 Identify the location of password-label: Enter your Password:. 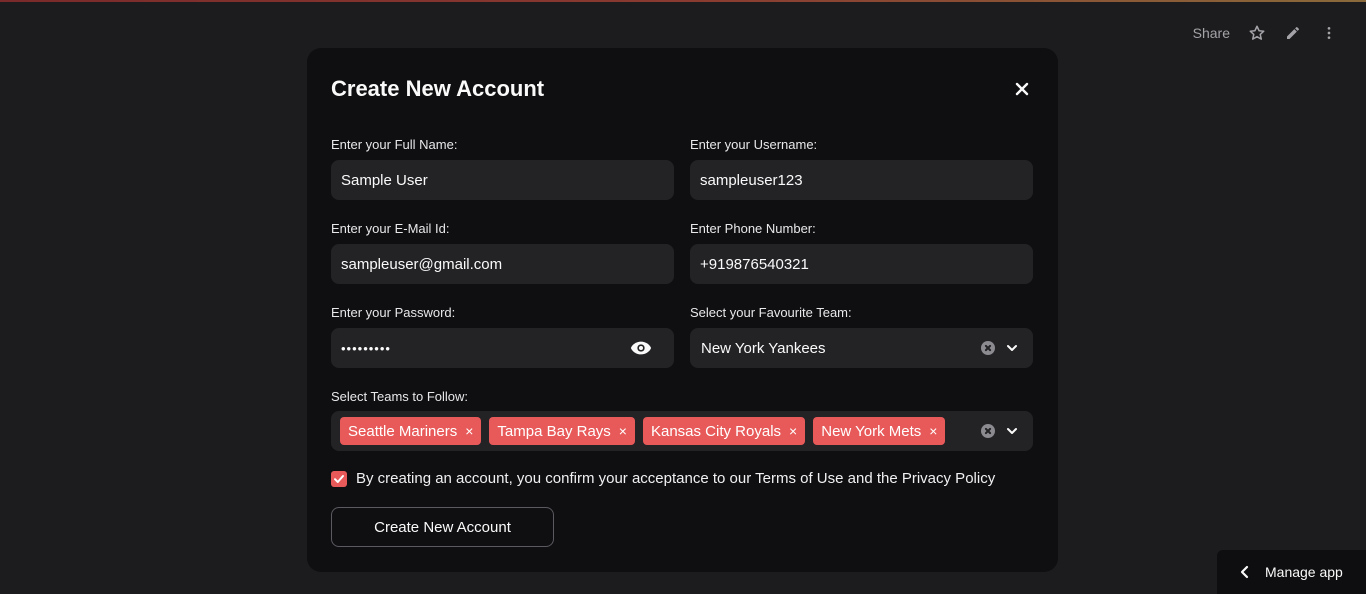
(393, 312).